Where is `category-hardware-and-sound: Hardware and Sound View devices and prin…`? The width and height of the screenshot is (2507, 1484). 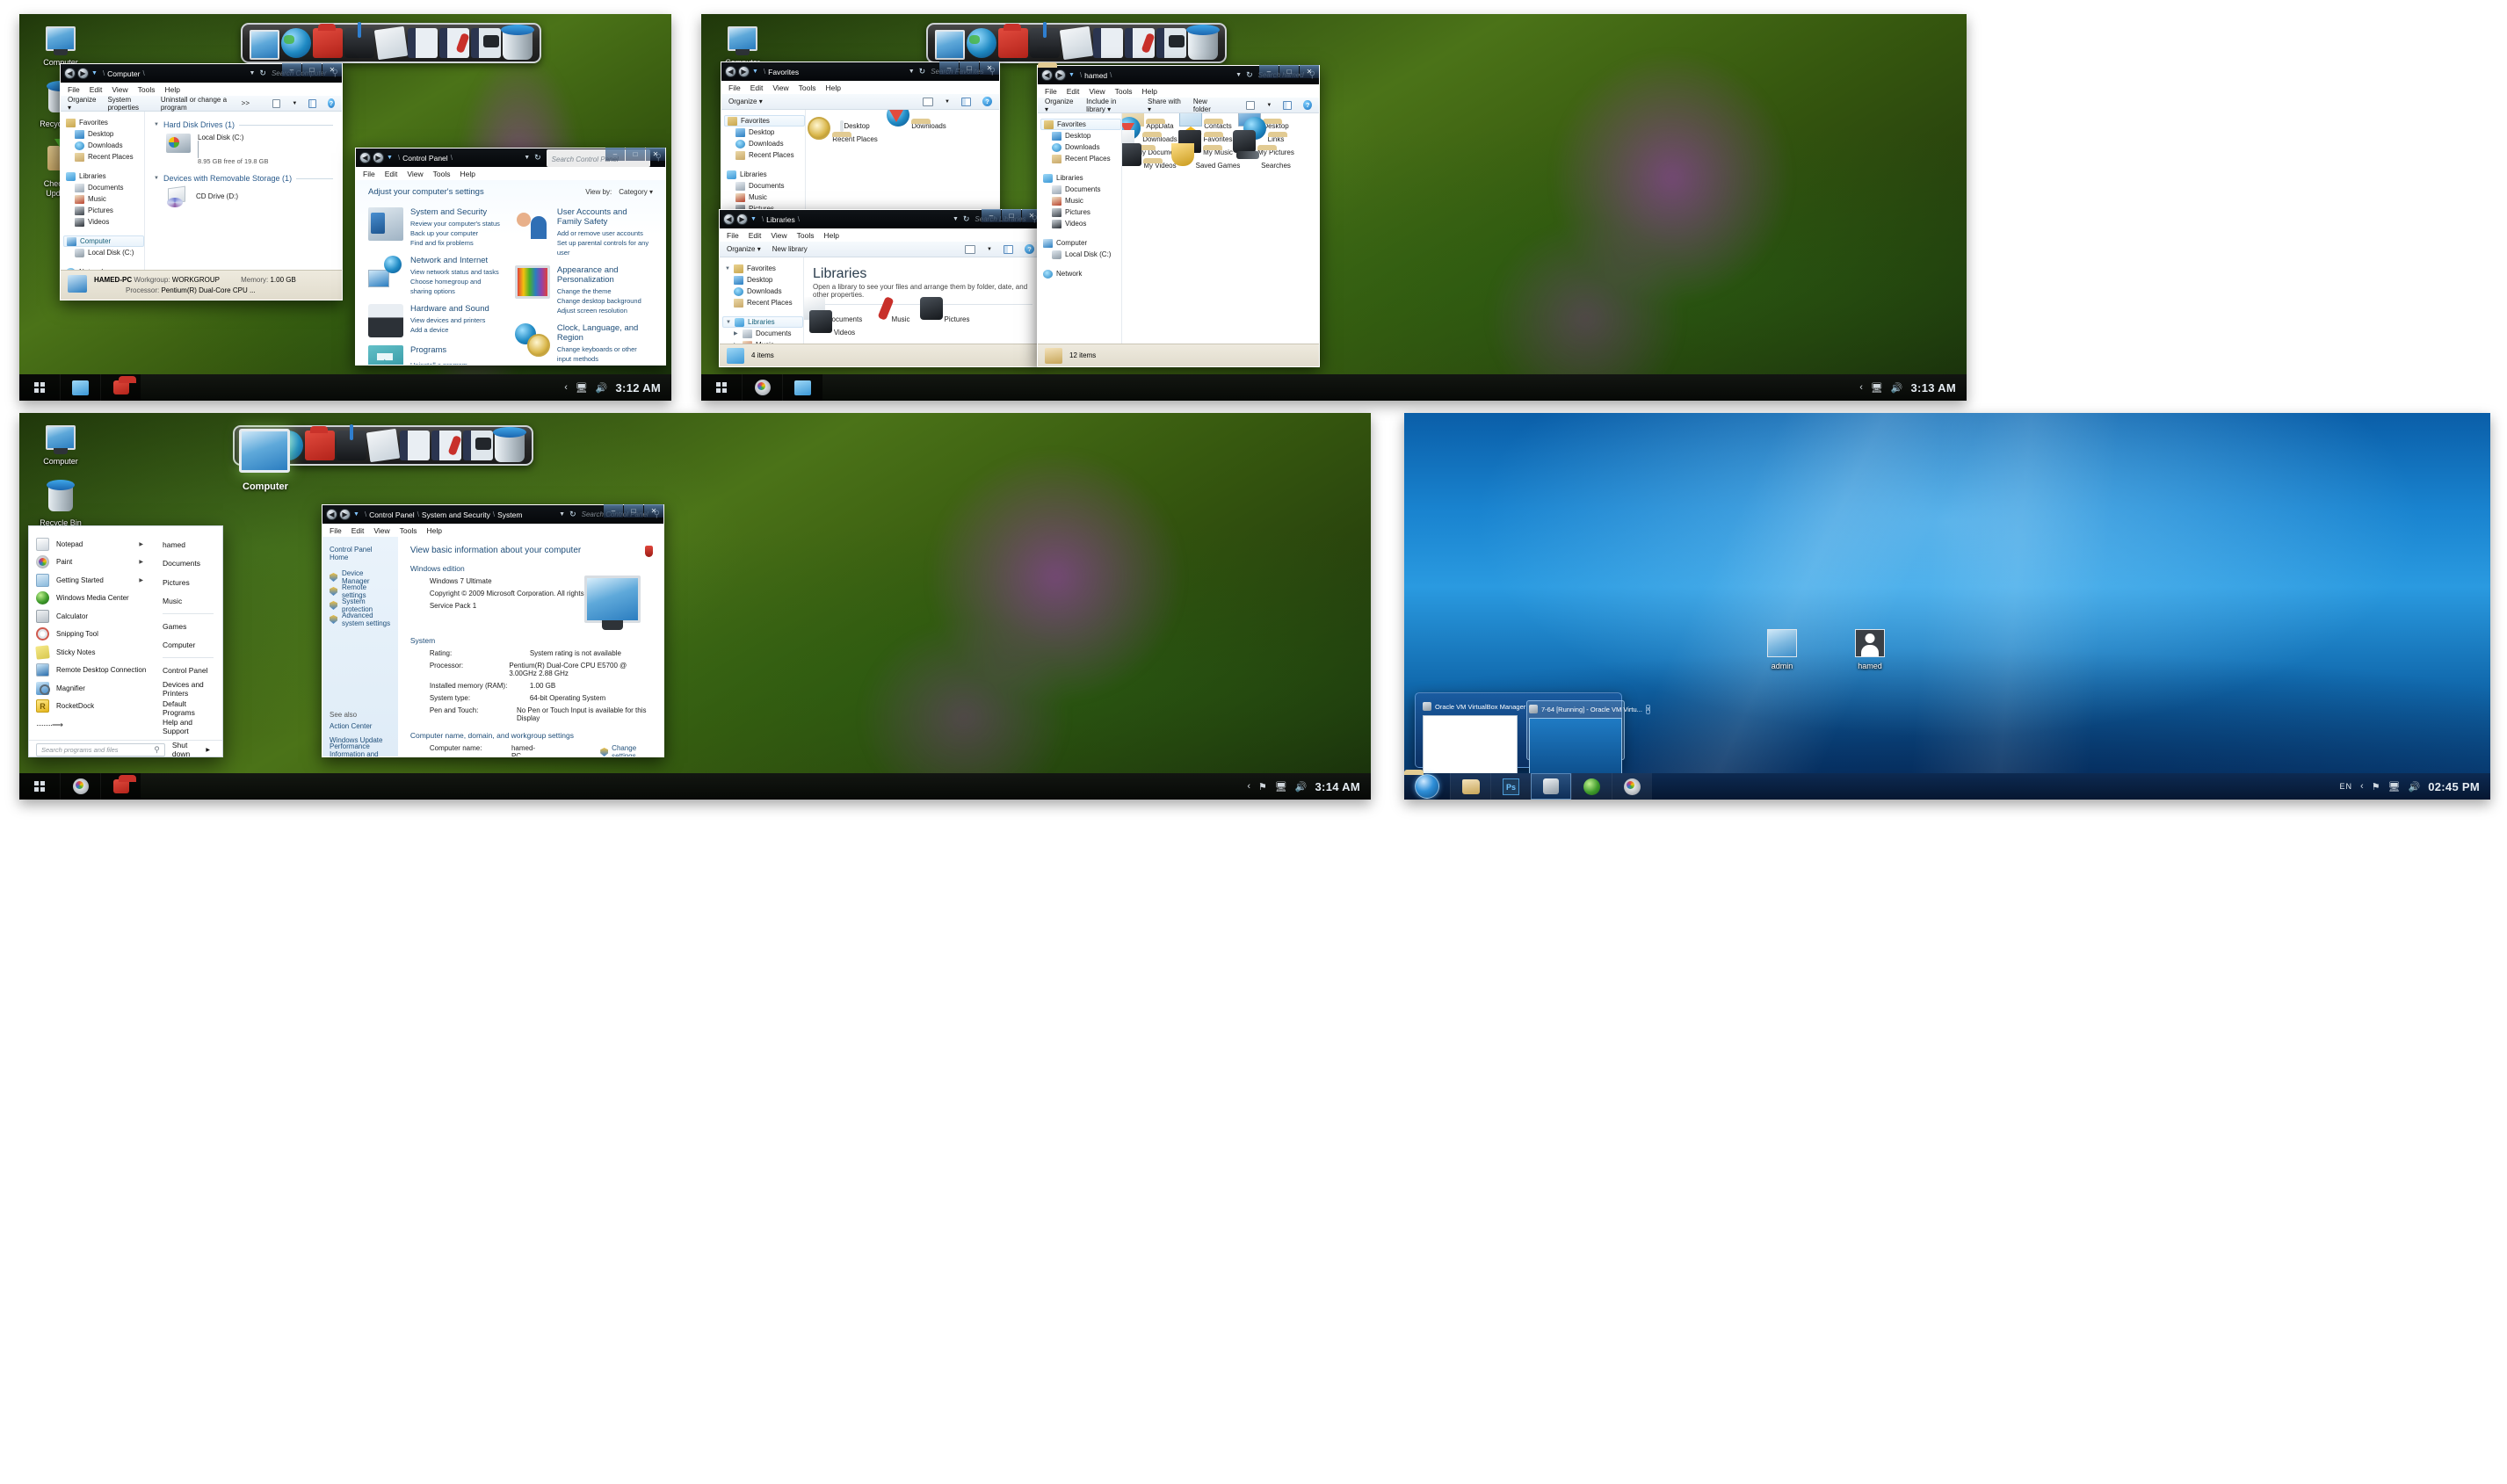 category-hardware-and-sound: Hardware and Sound View devices and prin… is located at coordinates (435, 321).